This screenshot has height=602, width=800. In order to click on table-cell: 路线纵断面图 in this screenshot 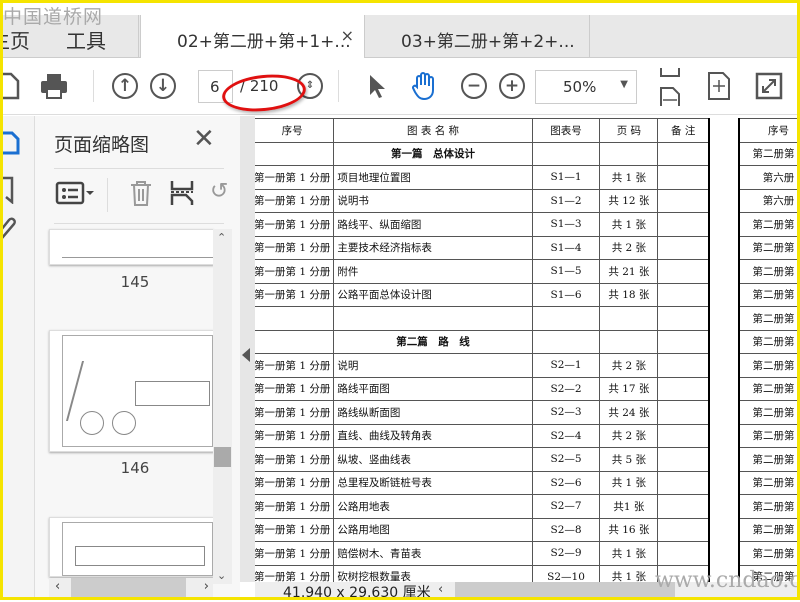, I will do `click(433, 412)`.